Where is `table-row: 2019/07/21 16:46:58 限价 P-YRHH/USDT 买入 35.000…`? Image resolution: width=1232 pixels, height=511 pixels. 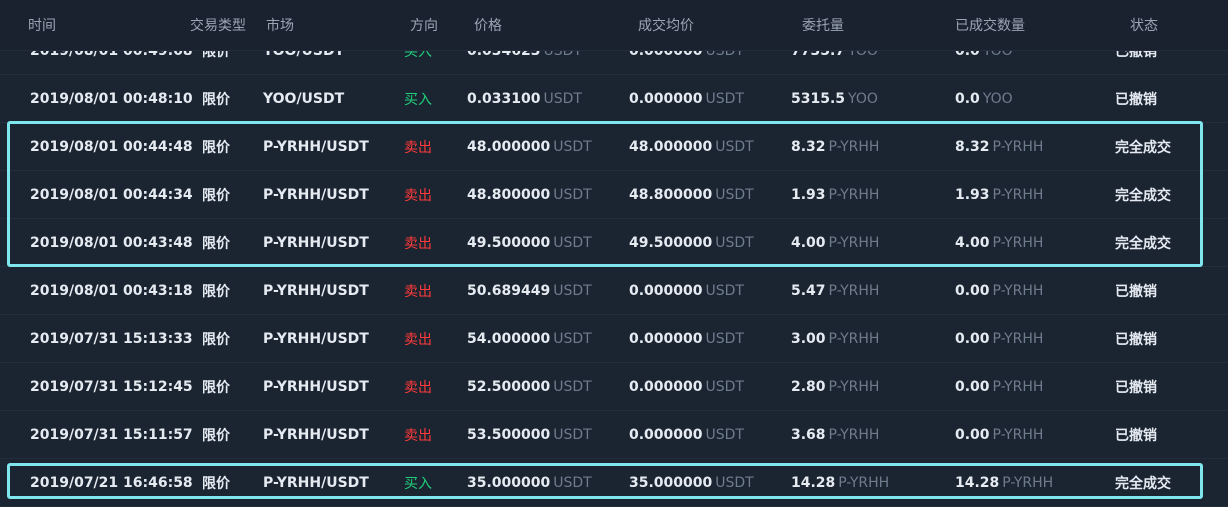 table-row: 2019/07/21 16:46:58 限价 P-YRHH/USDT 买入 35.000… is located at coordinates (614, 483).